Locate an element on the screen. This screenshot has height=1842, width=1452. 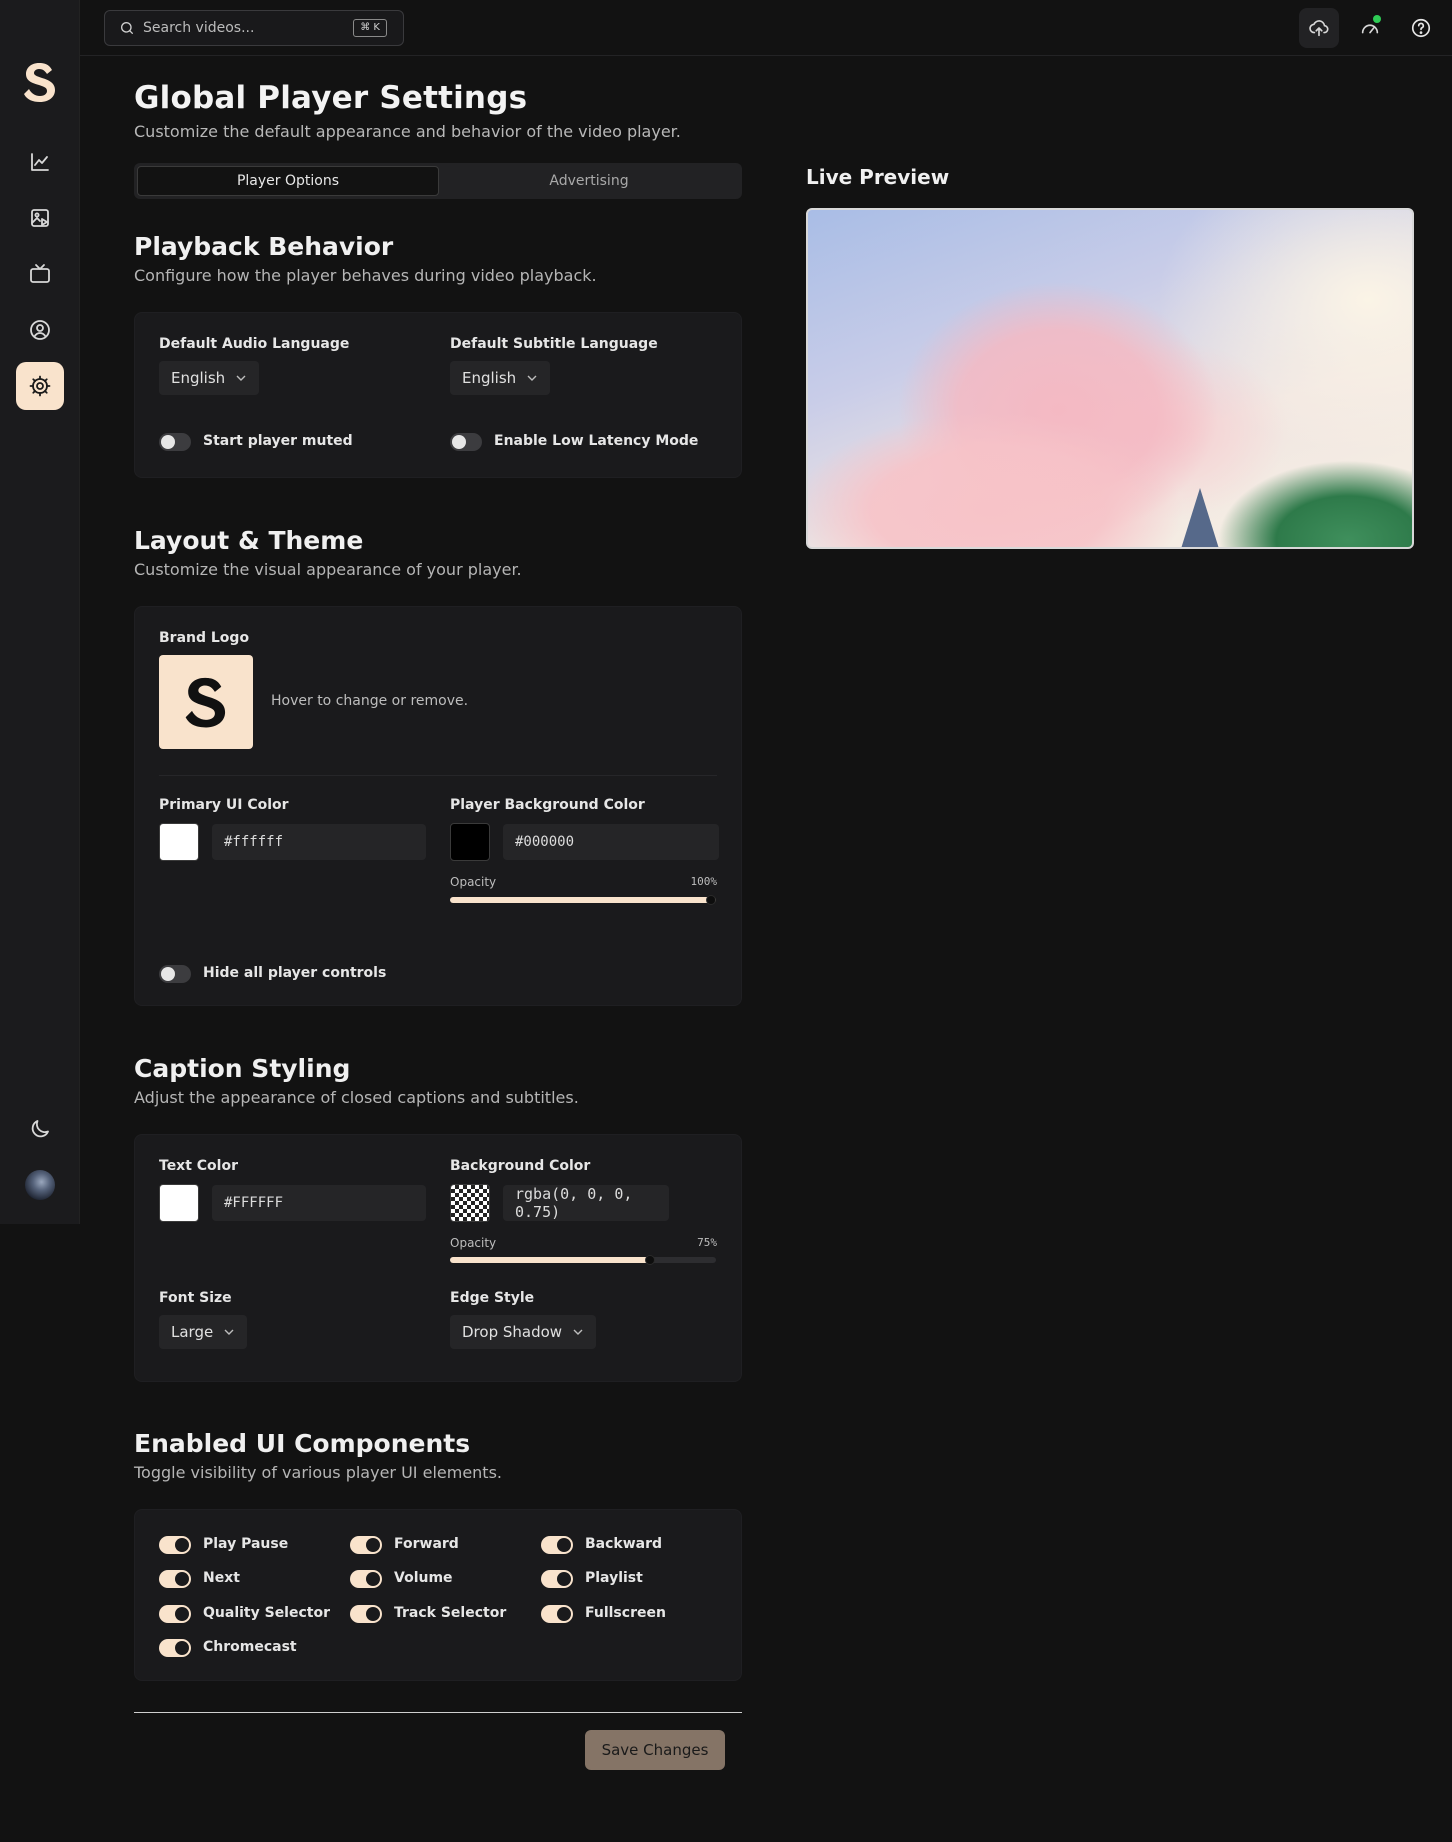
edge-style-select: Drop Shadow is located at coordinates (523, 1332).